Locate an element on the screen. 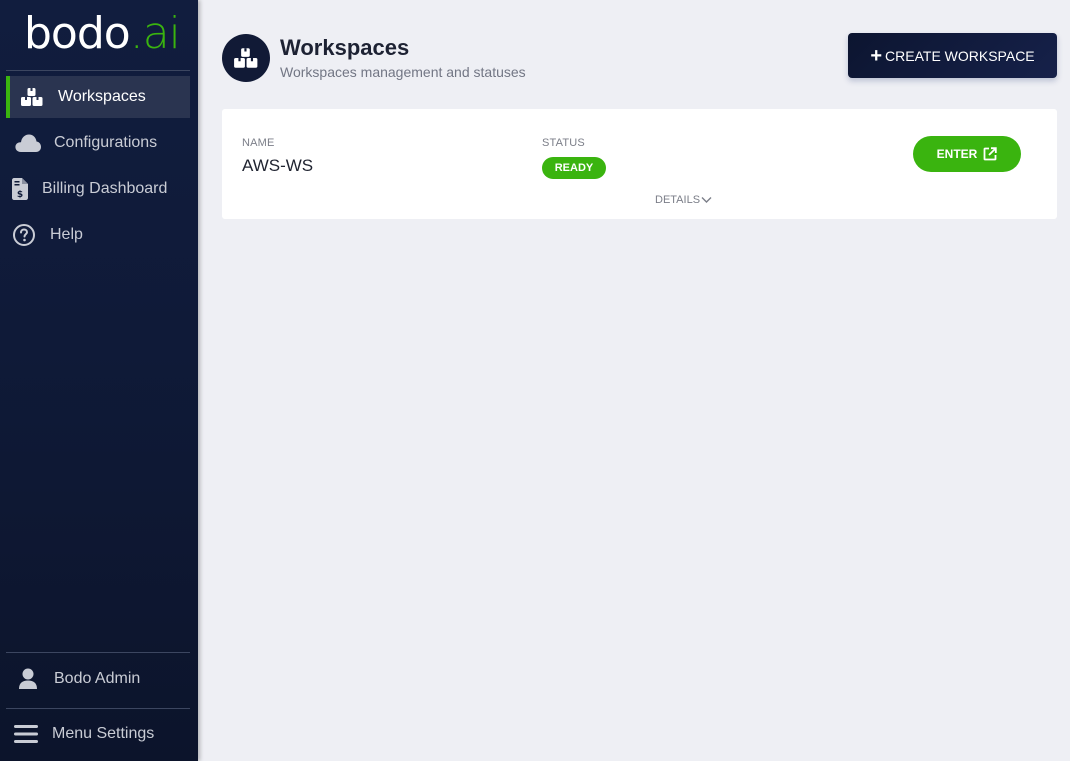 The height and width of the screenshot is (761, 1070). sidebar-item-label: Billing Dashboard is located at coordinates (105, 188).